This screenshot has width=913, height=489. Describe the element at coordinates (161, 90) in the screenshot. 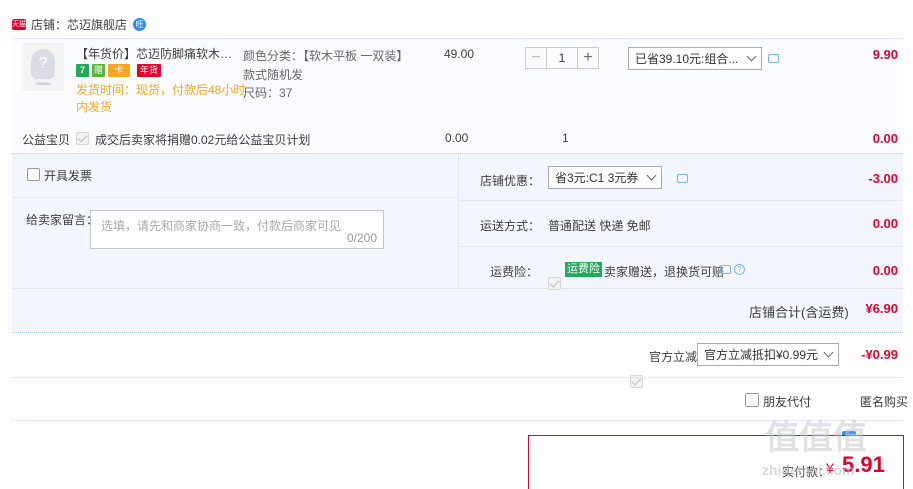

I see `ship-time-line1: 发货时间：现货，付款后48小时` at that location.